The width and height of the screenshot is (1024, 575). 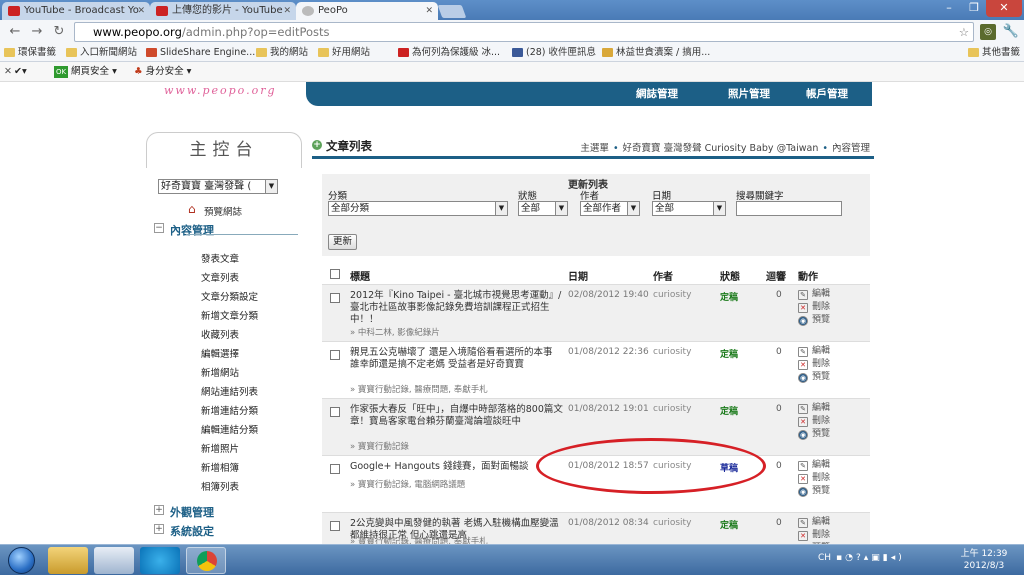 I want to click on explorer-icon, so click(x=68, y=560).